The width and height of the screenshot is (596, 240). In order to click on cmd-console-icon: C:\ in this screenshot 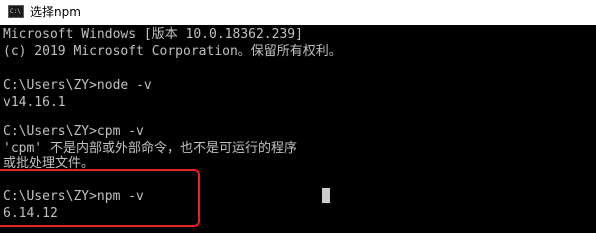, I will do `click(16, 11)`.